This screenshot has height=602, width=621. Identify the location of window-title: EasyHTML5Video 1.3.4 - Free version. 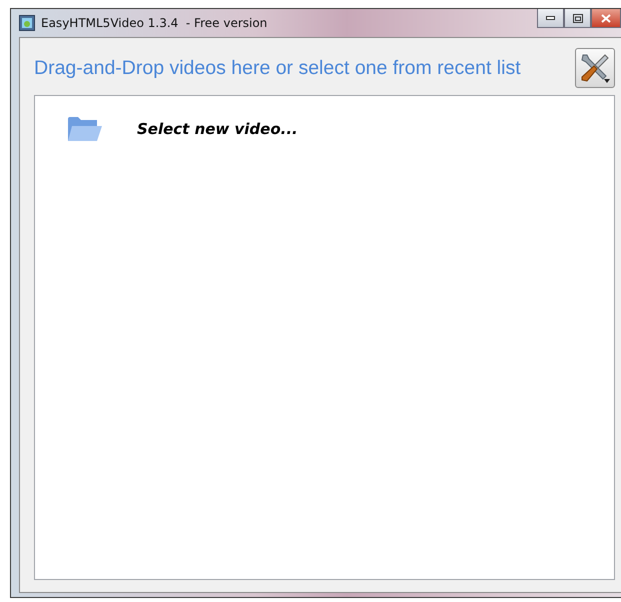
(154, 23).